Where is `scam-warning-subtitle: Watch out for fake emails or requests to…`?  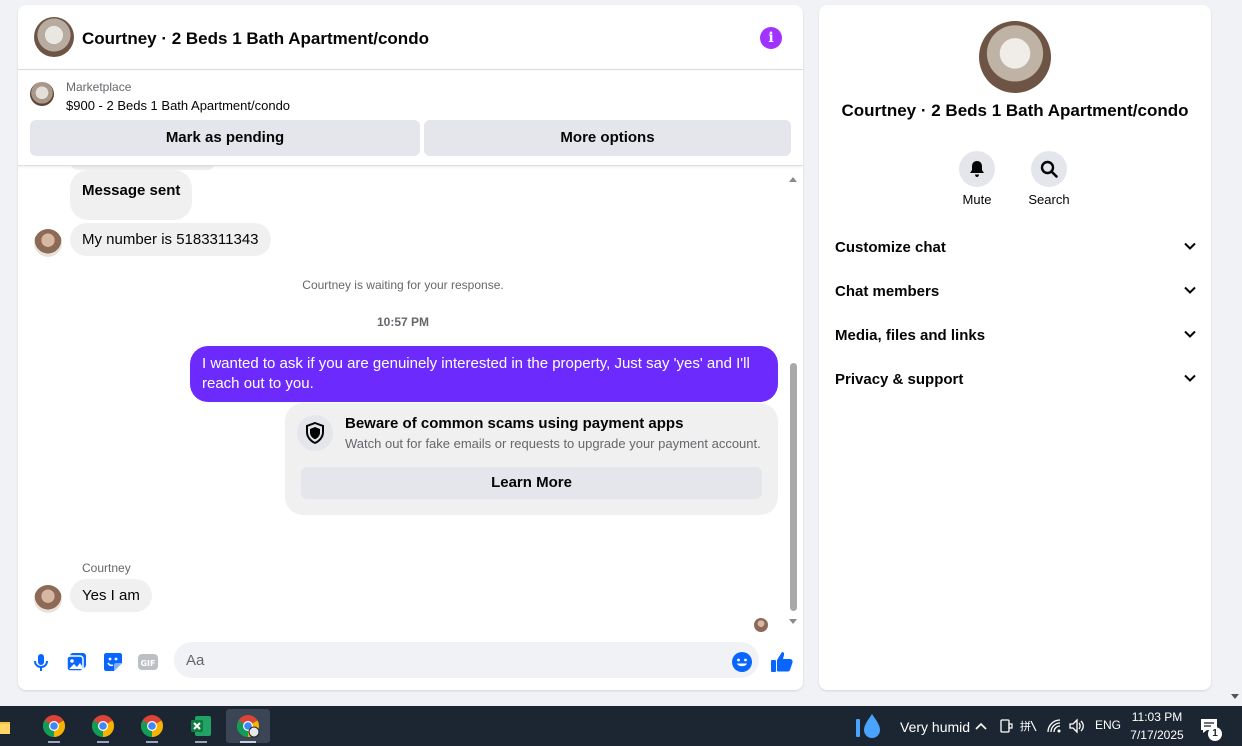 scam-warning-subtitle: Watch out for fake emails or requests to… is located at coordinates (553, 443).